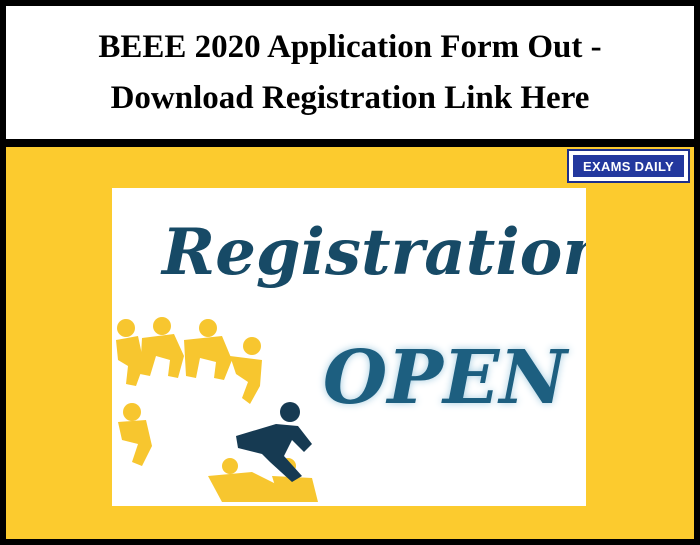 The image size is (700, 545). What do you see at coordinates (217, 409) in the screenshot?
I see `people-circle-illustration` at bounding box center [217, 409].